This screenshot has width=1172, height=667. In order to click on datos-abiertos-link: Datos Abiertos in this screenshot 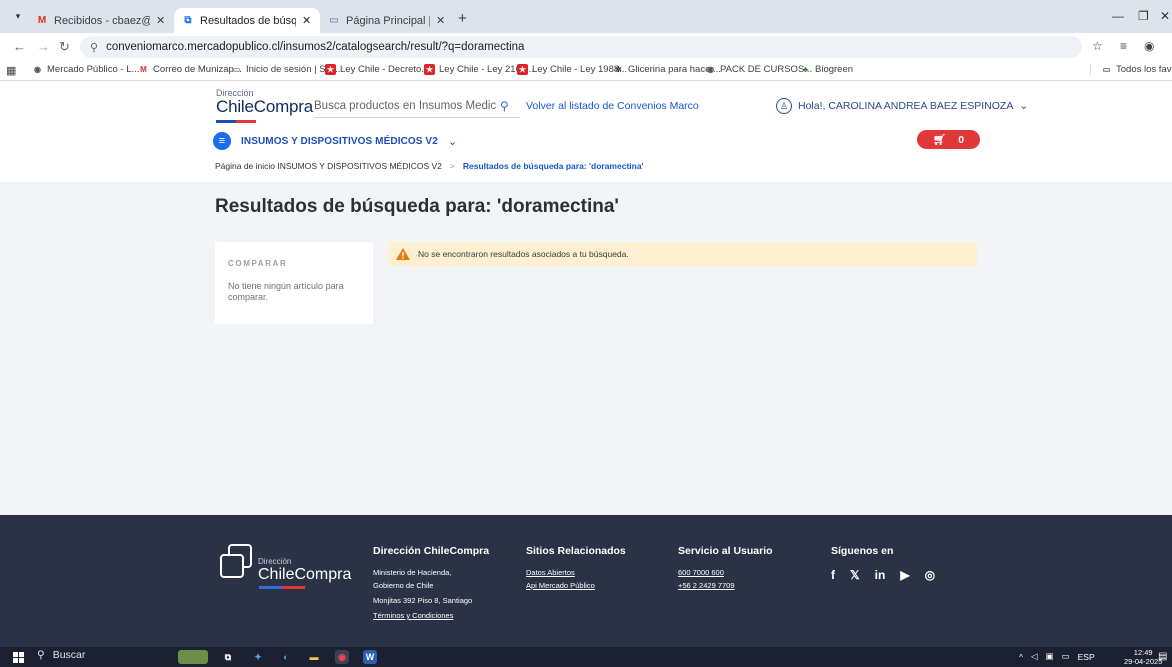, I will do `click(576, 572)`.